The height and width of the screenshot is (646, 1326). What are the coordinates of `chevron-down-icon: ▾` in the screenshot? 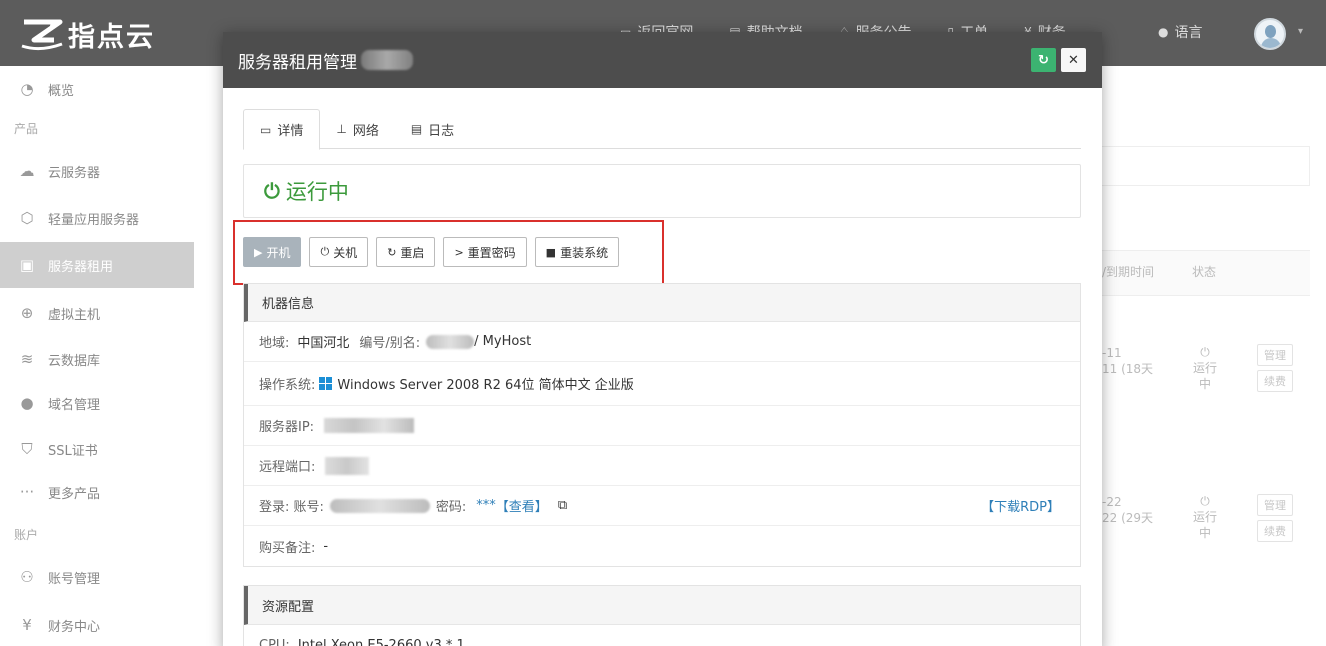 It's located at (1300, 31).